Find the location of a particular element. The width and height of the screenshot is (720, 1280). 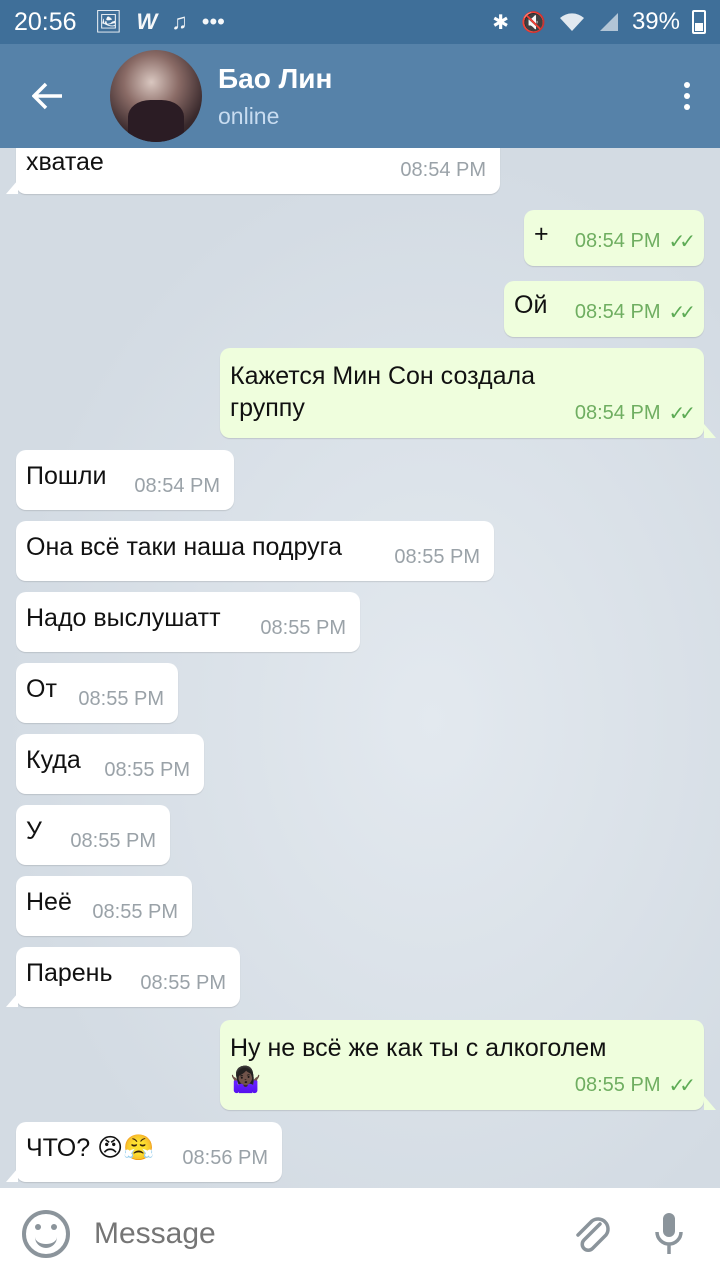

back-button is located at coordinates (48, 96).